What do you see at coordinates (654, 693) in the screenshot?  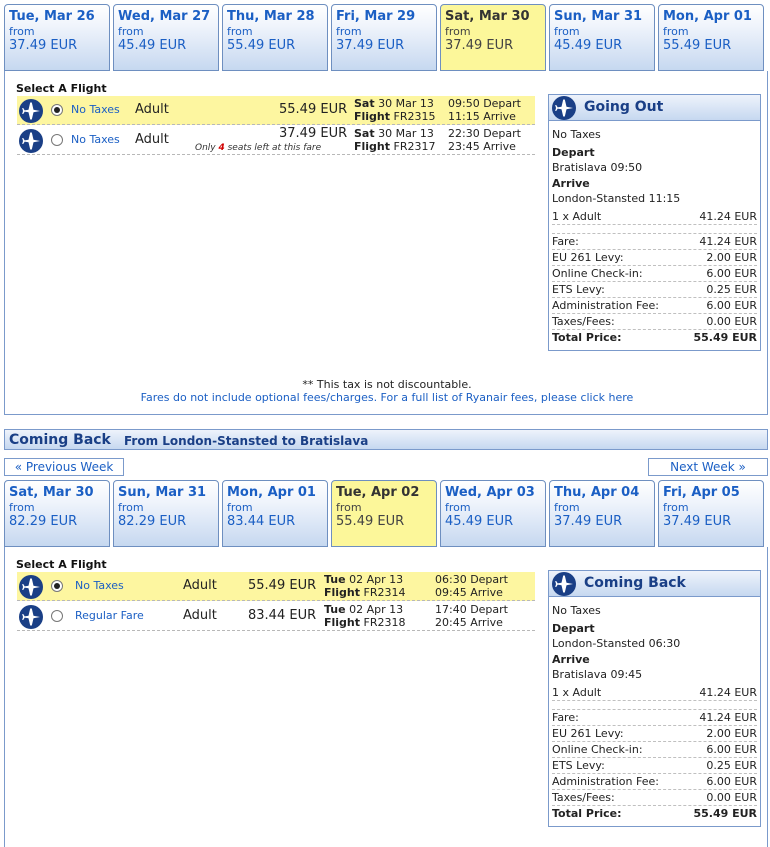 I see `passenger-line: 1 x Adult 41.24 EUR` at bounding box center [654, 693].